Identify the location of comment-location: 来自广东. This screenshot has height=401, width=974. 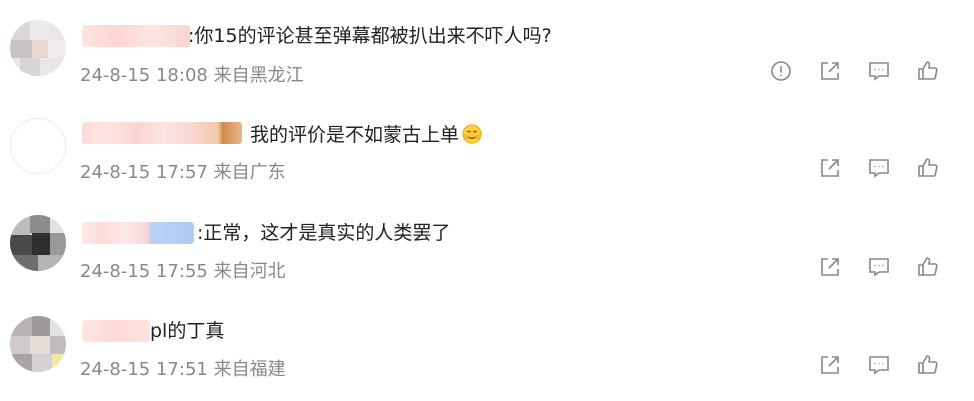
(249, 172).